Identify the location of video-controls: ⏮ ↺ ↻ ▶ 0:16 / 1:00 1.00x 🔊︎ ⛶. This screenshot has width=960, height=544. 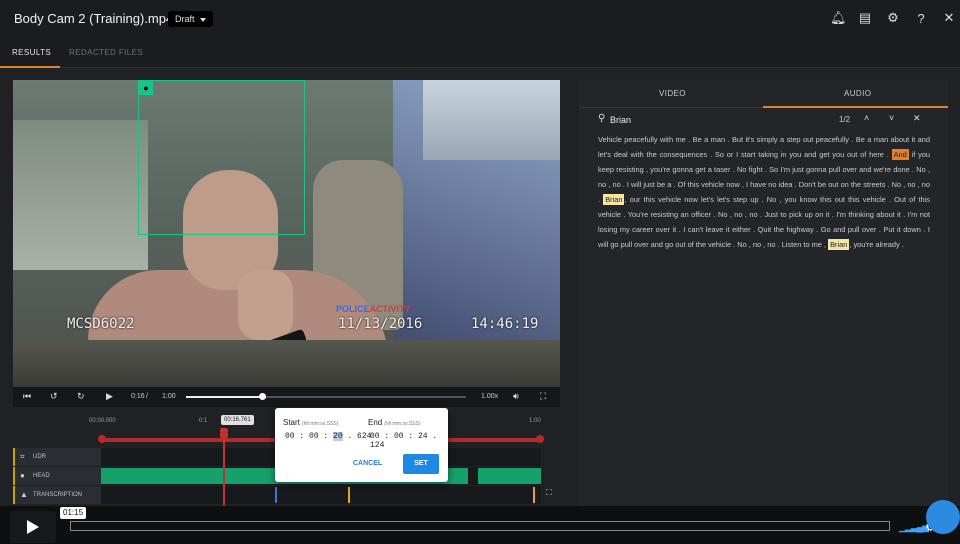
(286, 397).